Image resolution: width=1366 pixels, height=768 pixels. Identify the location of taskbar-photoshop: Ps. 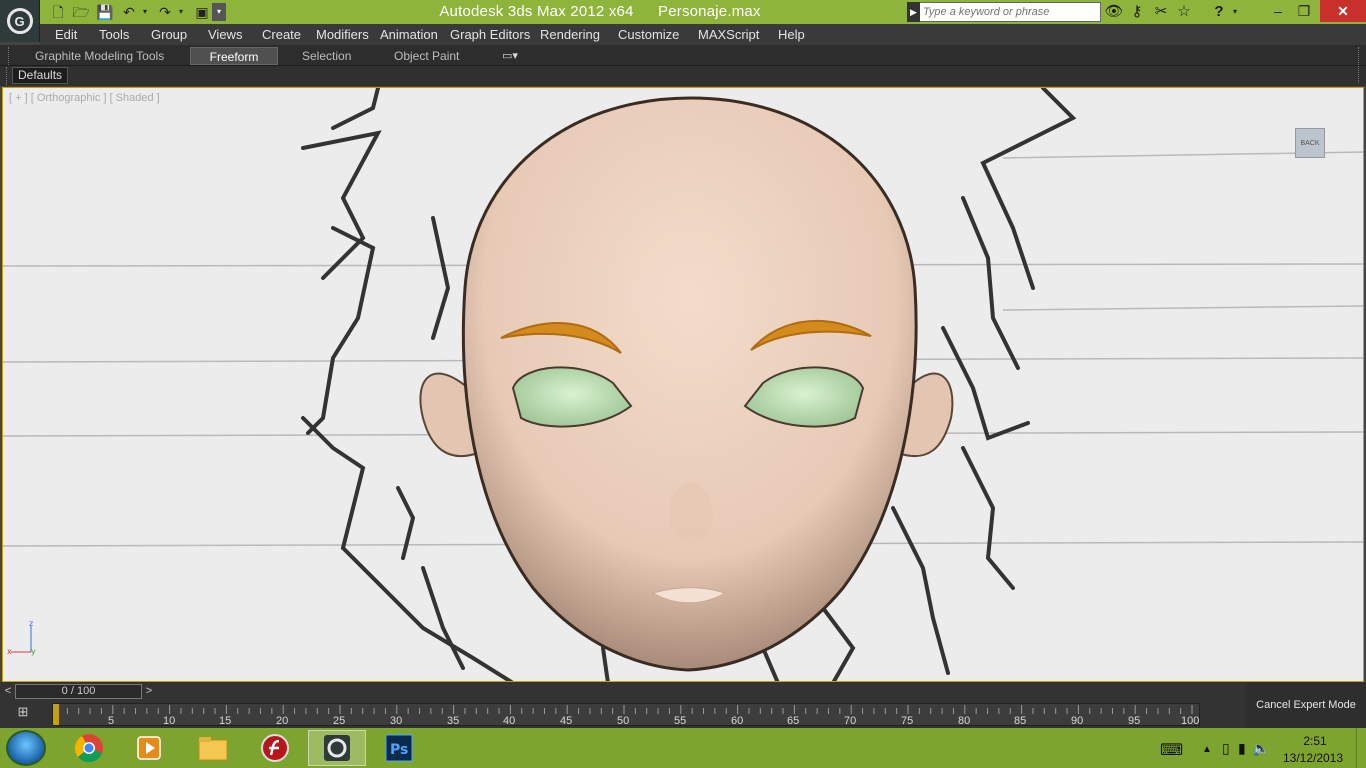
(399, 748).